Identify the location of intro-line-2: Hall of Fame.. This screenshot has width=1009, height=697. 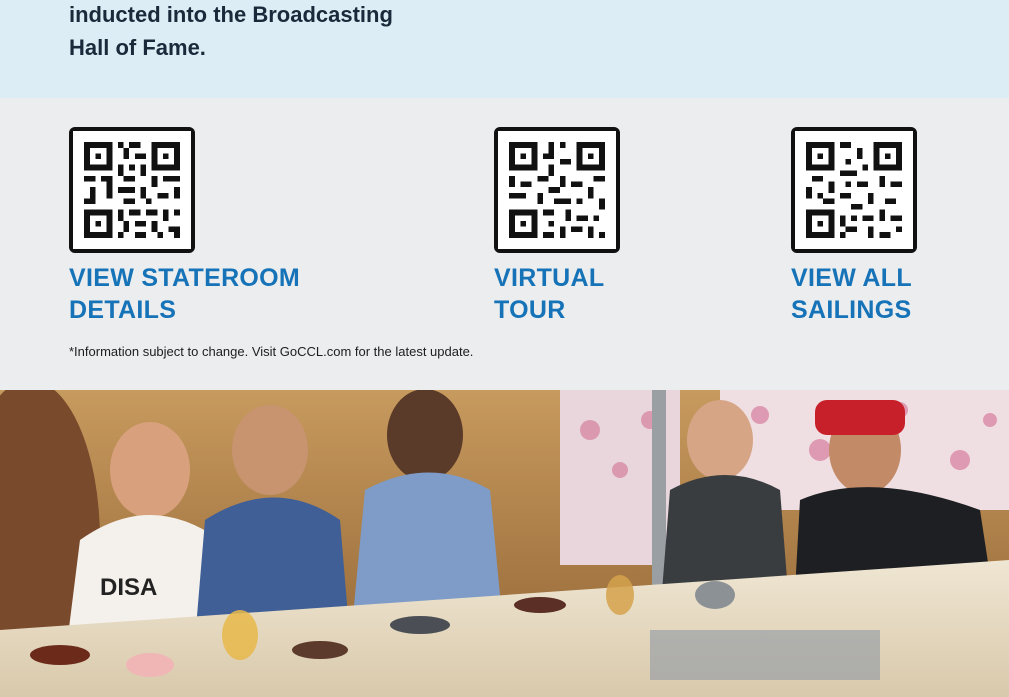
(137, 47).